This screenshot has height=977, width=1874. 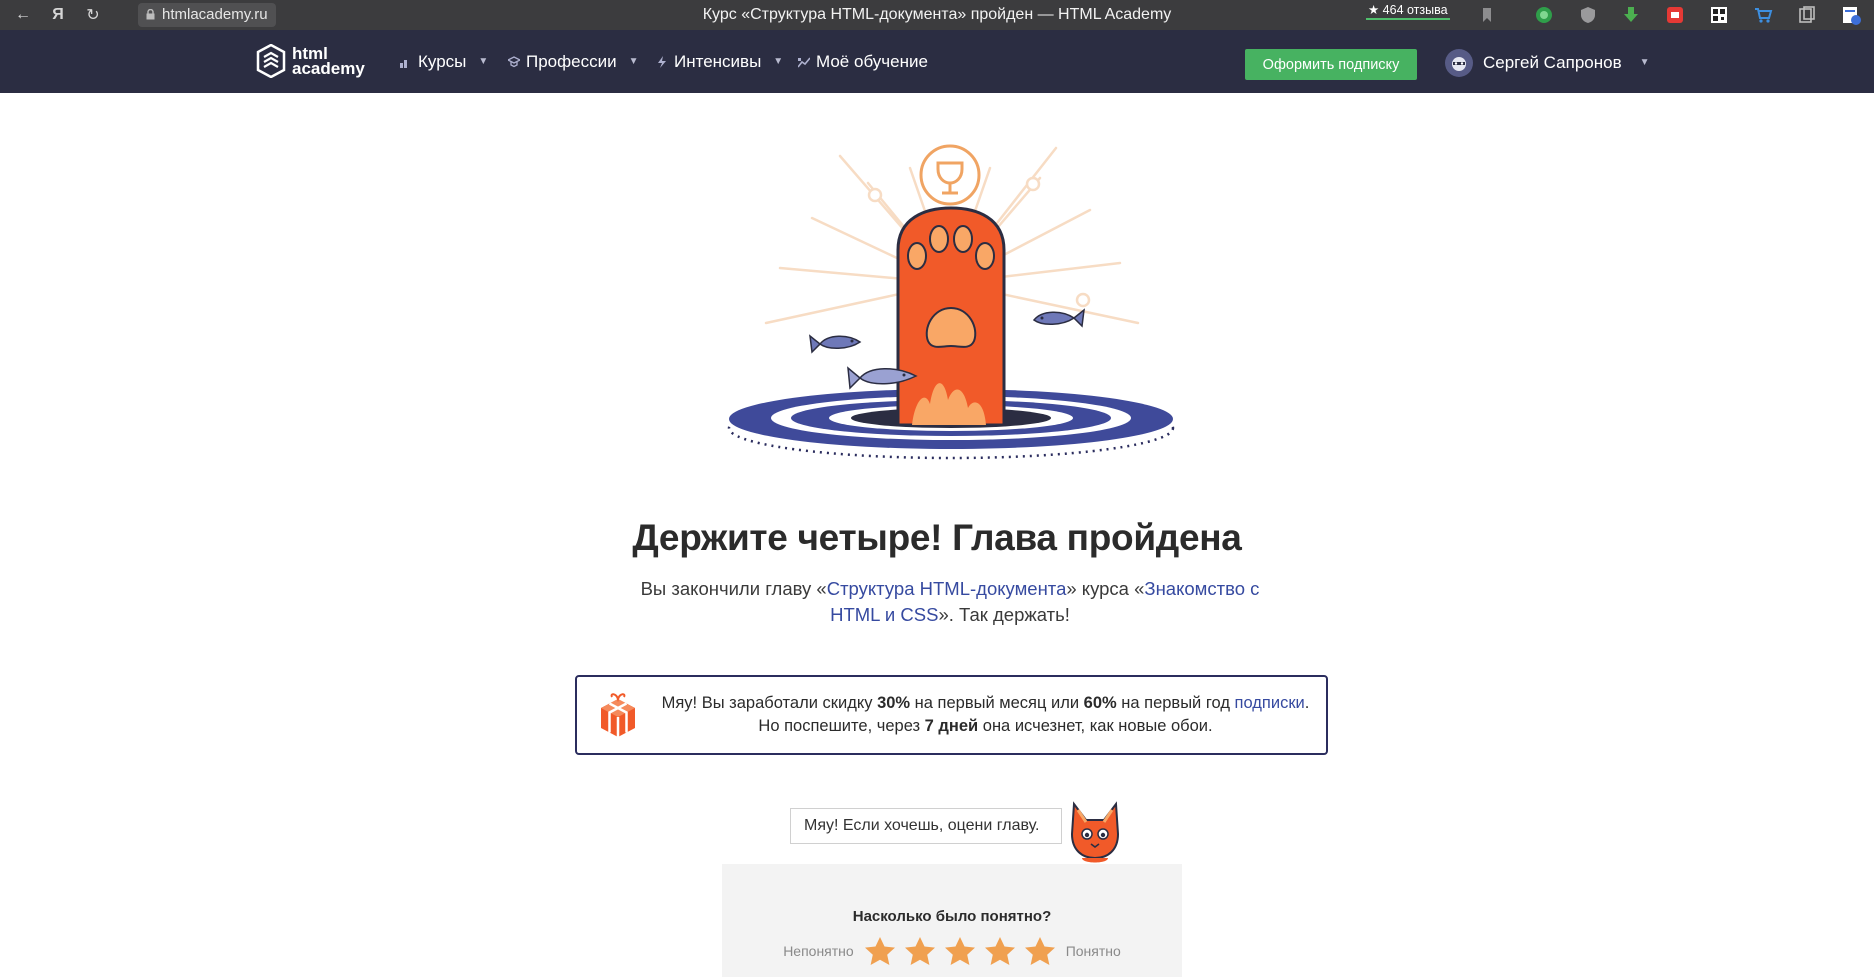 I want to click on text-middle: » курса «, so click(x=1105, y=588).